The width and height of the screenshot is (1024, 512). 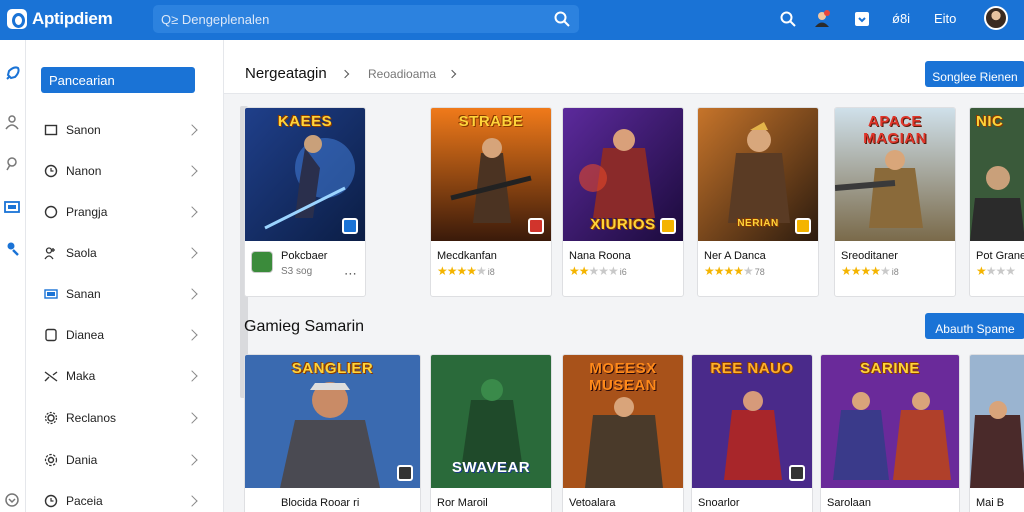 What do you see at coordinates (320, 503) in the screenshot?
I see `game-title: Blocida Rooar ri` at bounding box center [320, 503].